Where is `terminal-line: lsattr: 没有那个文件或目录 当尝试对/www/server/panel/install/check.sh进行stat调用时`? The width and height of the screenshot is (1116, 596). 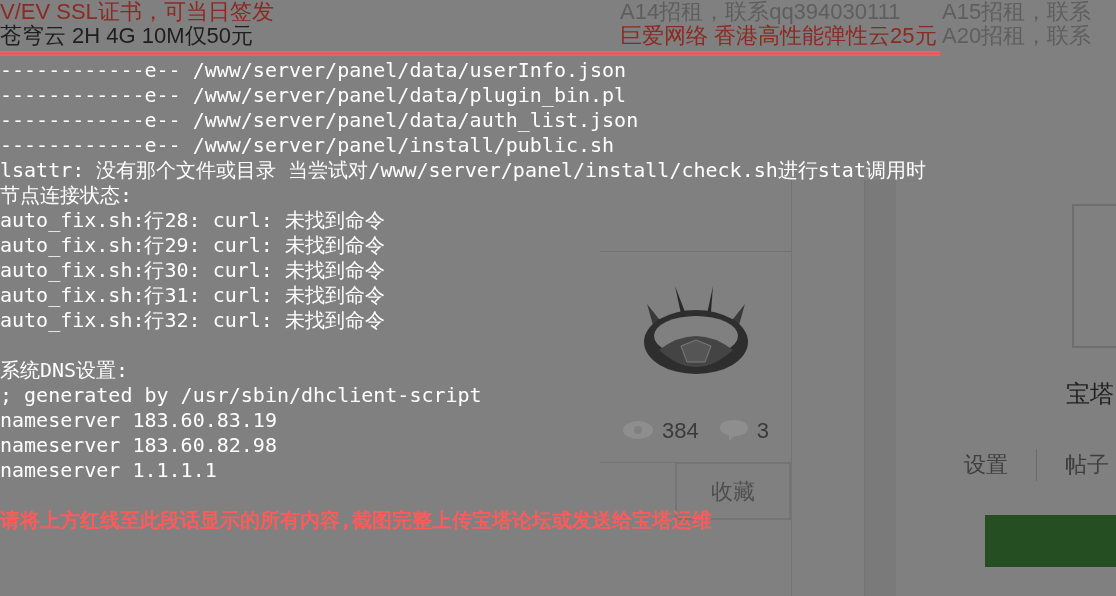
terminal-line: lsattr: 没有那个文件或目录 当尝试对/www/server/panel/install/check.sh进行stat调用时 is located at coordinates (463, 170).